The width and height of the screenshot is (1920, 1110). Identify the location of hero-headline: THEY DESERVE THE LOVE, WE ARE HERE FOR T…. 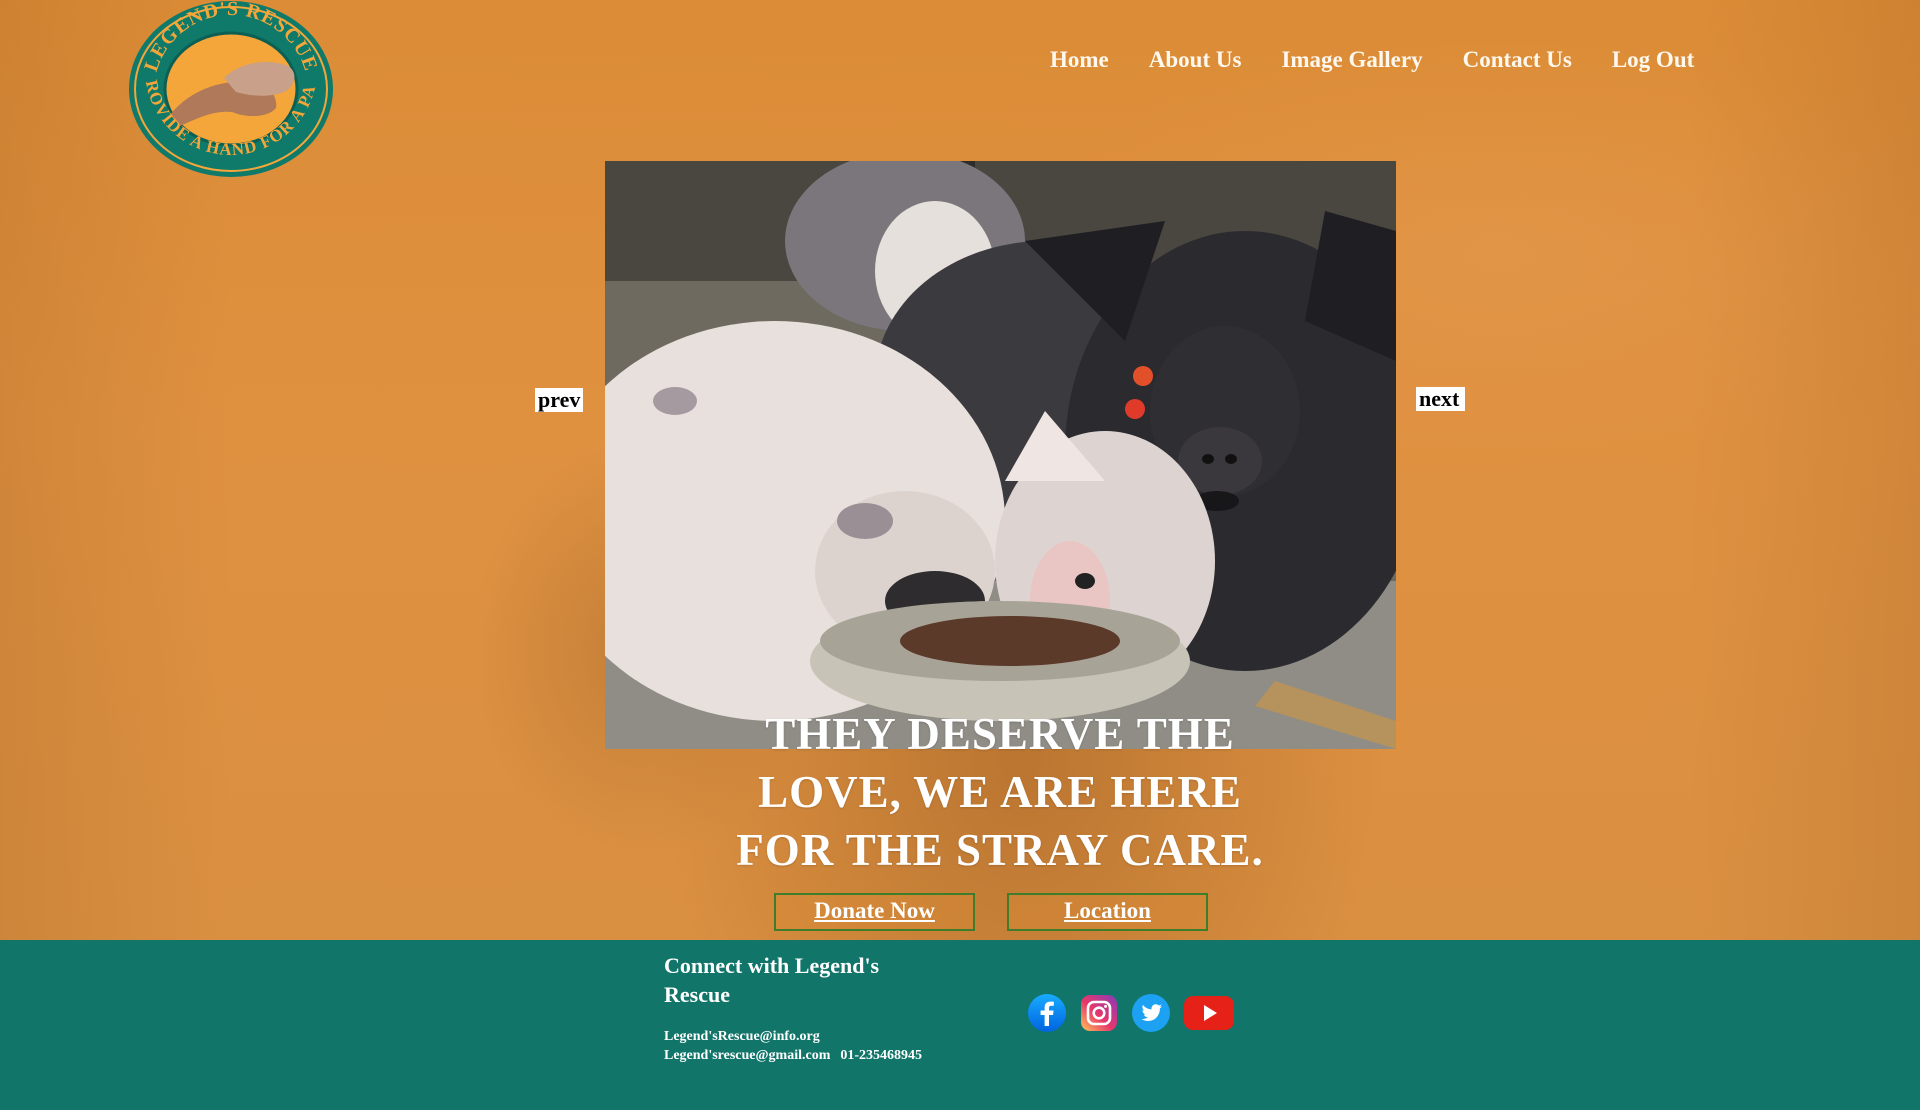
(1000, 792).